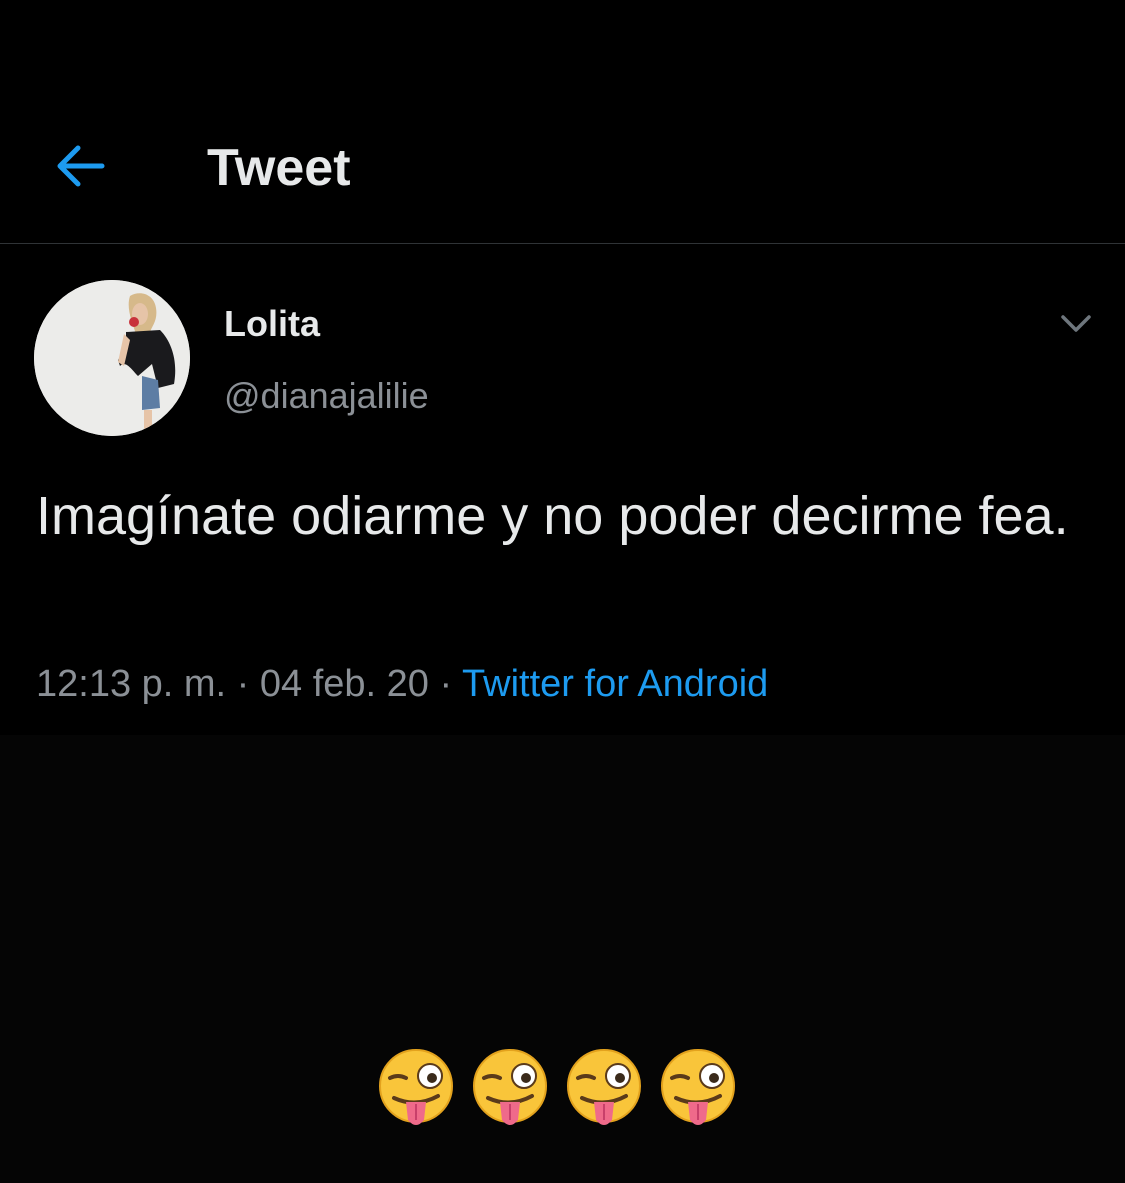 Image resolution: width=1125 pixels, height=1183 pixels. I want to click on tweet-source-link: Twitter for Android, so click(615, 684).